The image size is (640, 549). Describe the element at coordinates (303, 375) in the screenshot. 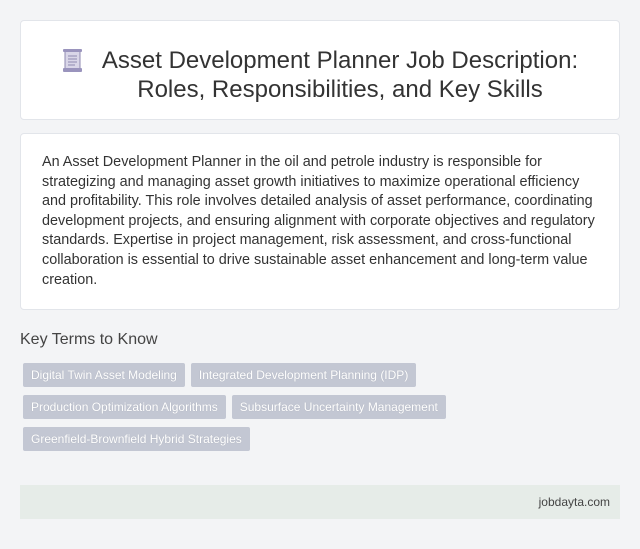

I see `tag-integrated-development-planning: Integrated Development Planning (IDP)` at that location.